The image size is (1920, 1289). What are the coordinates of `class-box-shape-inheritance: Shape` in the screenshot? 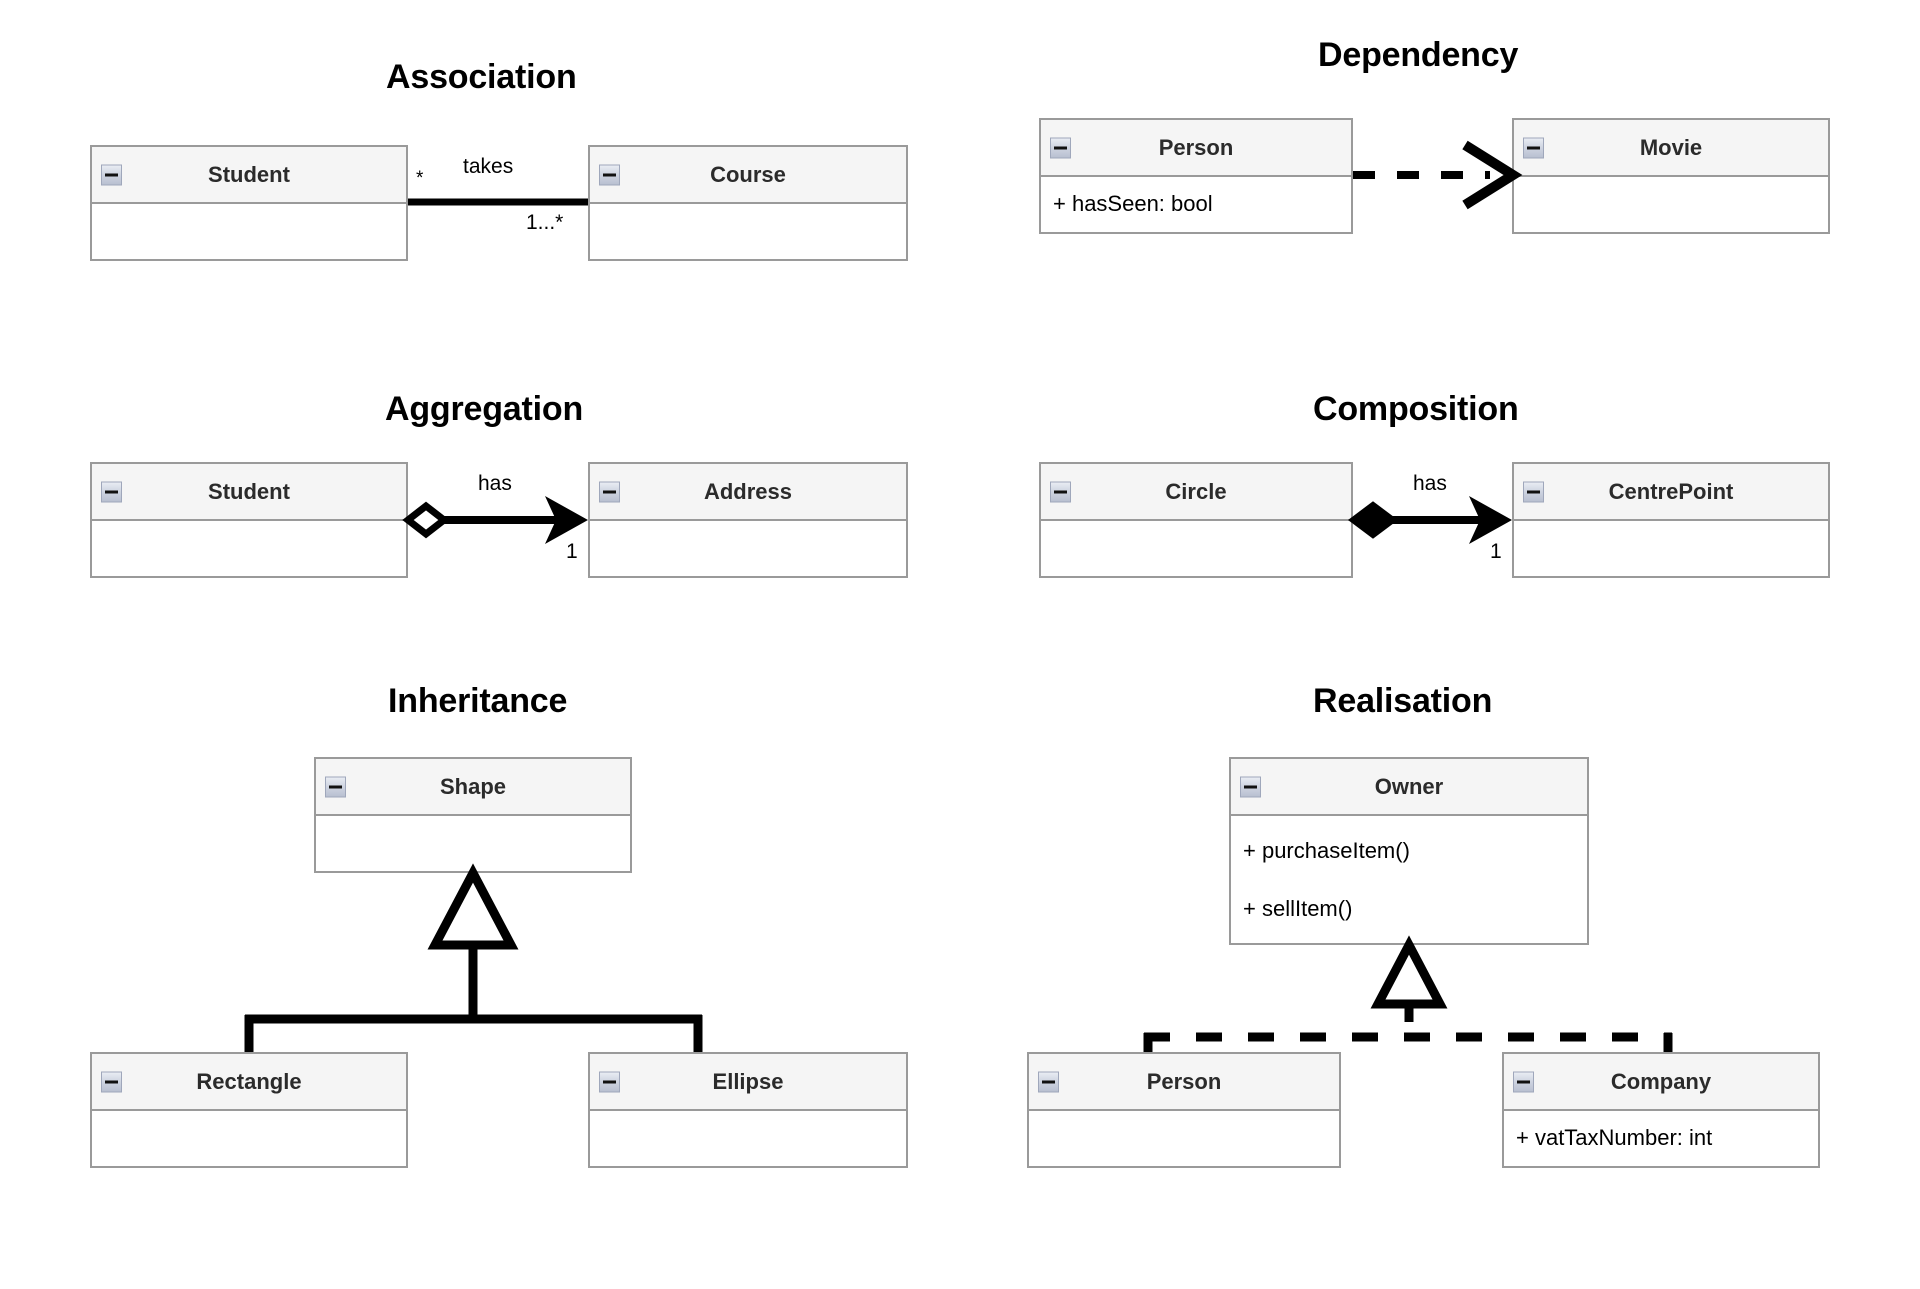 It's located at (473, 815).